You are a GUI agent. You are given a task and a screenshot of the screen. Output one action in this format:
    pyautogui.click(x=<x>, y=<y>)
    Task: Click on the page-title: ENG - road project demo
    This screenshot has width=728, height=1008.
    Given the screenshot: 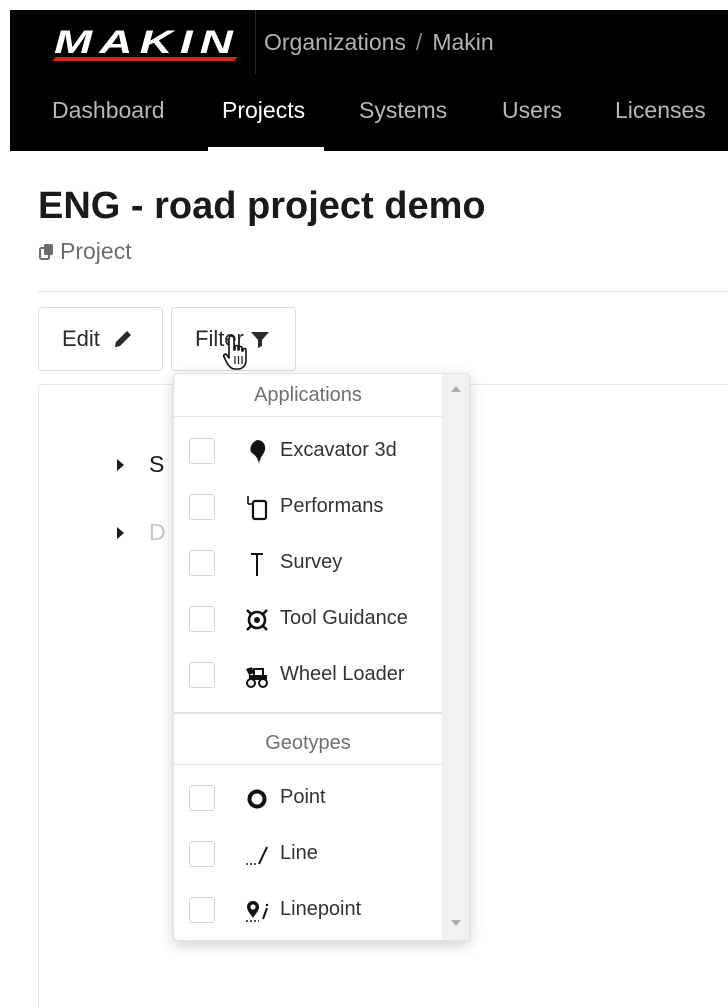 What is the action you would take?
    pyautogui.click(x=262, y=206)
    